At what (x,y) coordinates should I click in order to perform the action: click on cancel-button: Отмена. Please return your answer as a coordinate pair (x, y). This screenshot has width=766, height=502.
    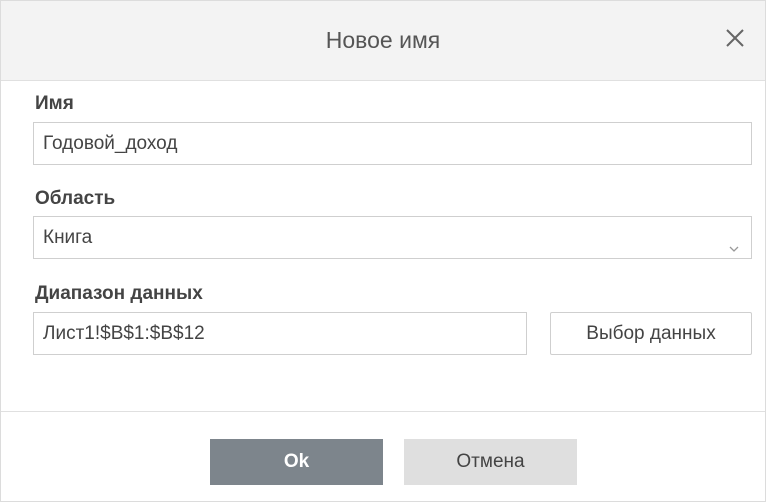
    Looking at the image, I should click on (490, 462).